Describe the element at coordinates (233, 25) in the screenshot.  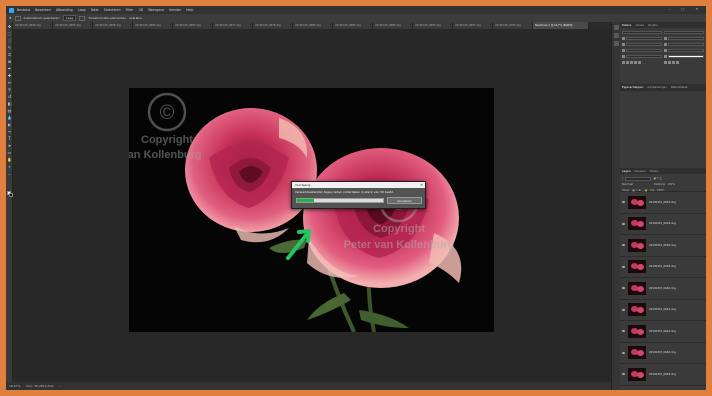
I see `document-tab: 20190315_0671.dng` at that location.